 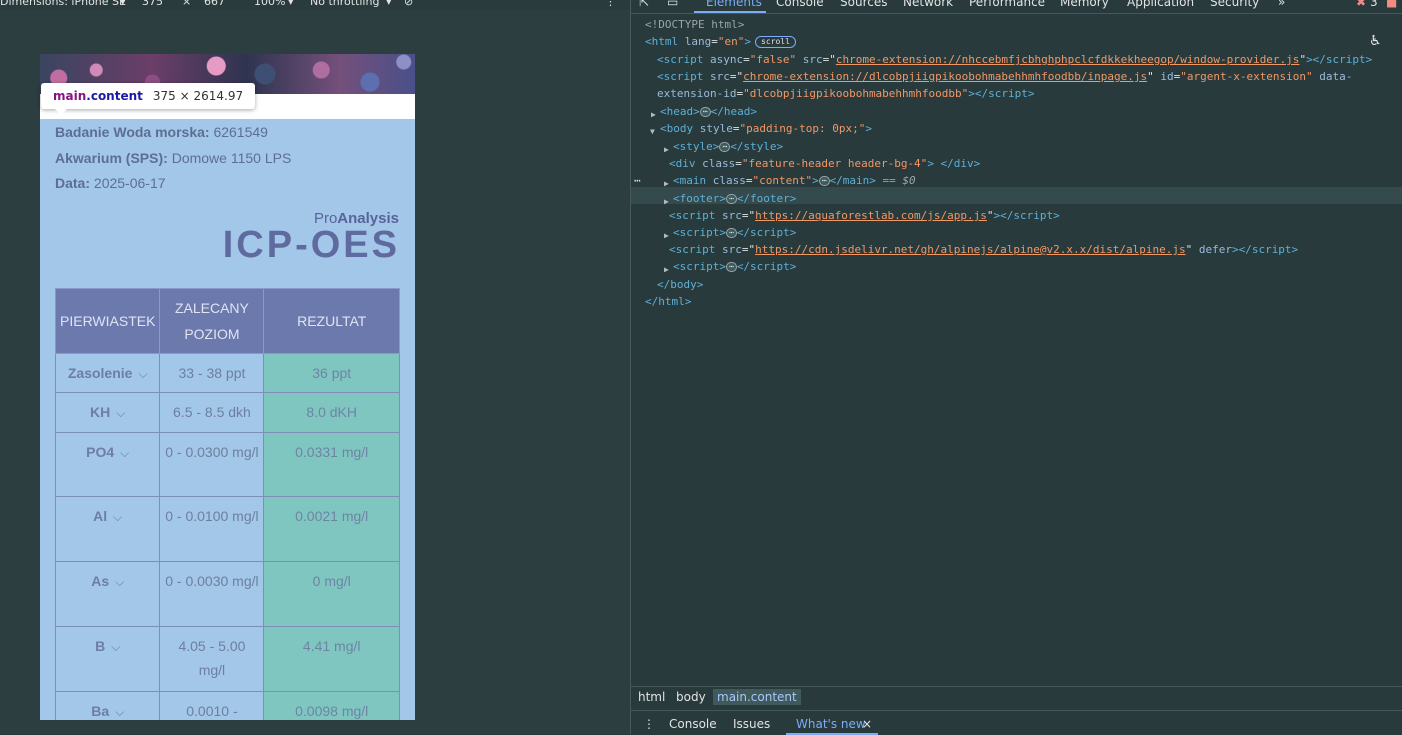 I want to click on tab-security: Security, so click(x=1234, y=4).